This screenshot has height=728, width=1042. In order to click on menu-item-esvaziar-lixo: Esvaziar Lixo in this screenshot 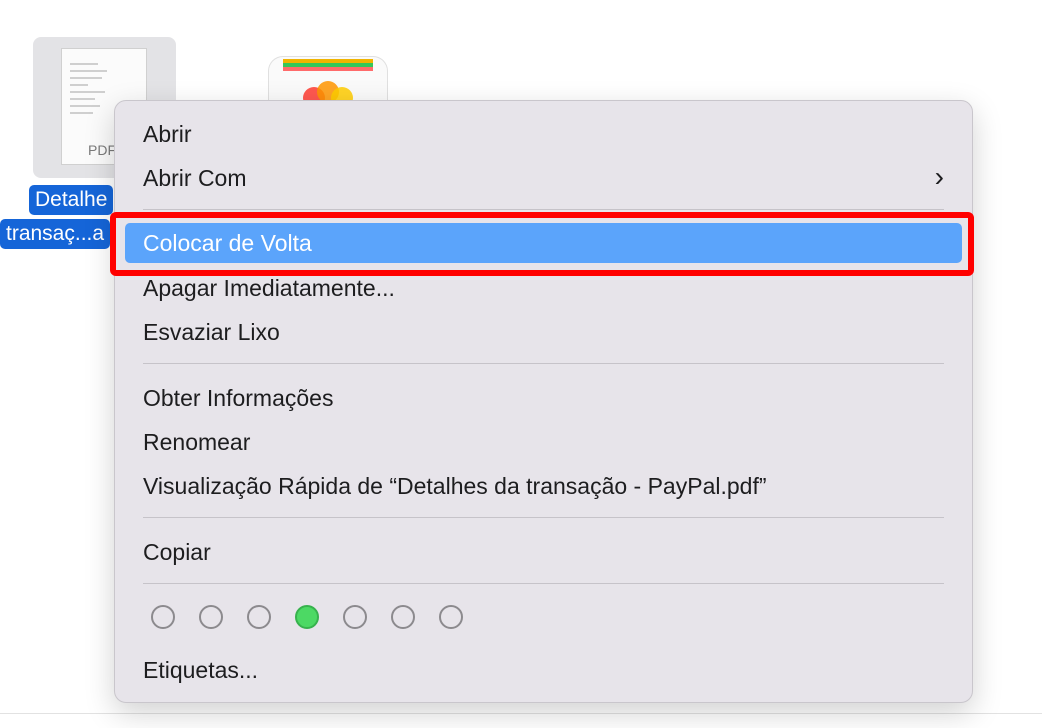, I will do `click(543, 332)`.